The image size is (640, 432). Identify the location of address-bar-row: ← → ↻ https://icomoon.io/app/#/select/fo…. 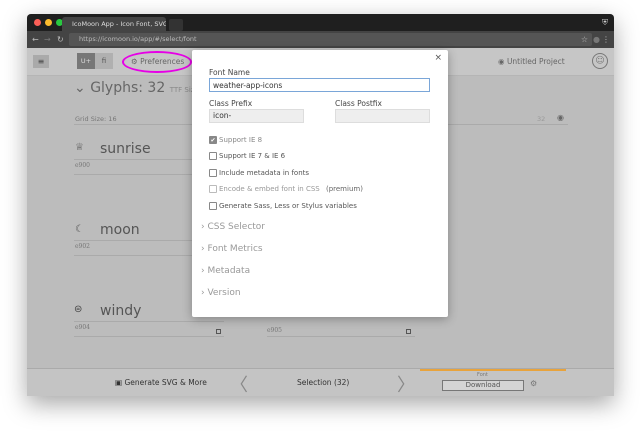
(320, 39).